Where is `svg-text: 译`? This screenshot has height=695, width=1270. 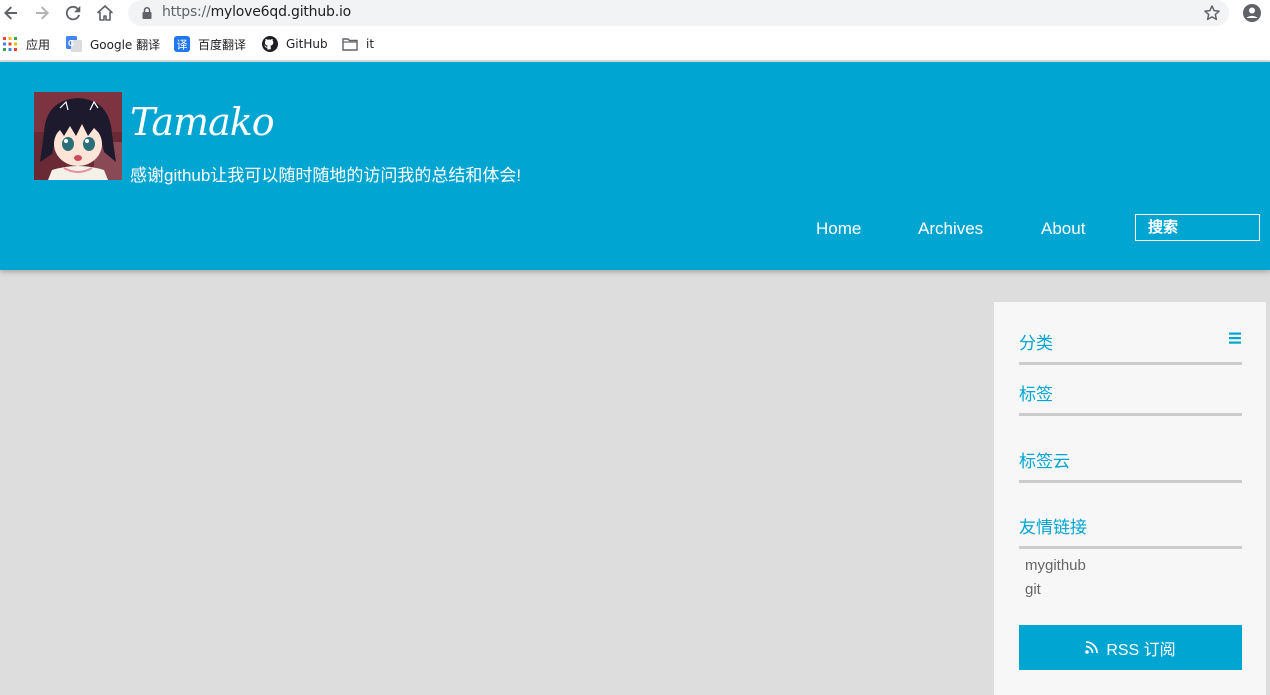
svg-text: 译 is located at coordinates (182, 45).